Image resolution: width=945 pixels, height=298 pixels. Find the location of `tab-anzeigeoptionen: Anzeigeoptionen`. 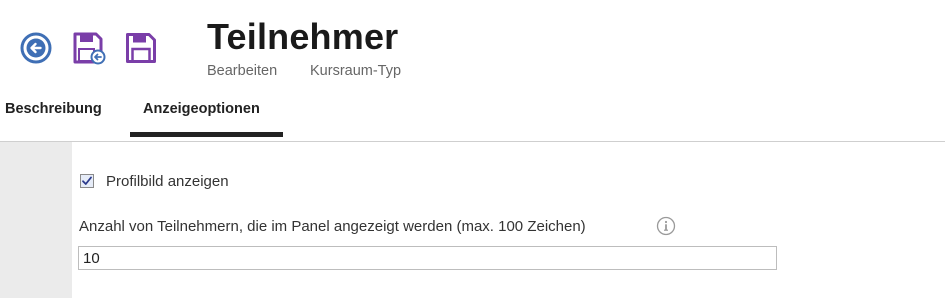

tab-anzeigeoptionen: Anzeigeoptionen is located at coordinates (201, 109).